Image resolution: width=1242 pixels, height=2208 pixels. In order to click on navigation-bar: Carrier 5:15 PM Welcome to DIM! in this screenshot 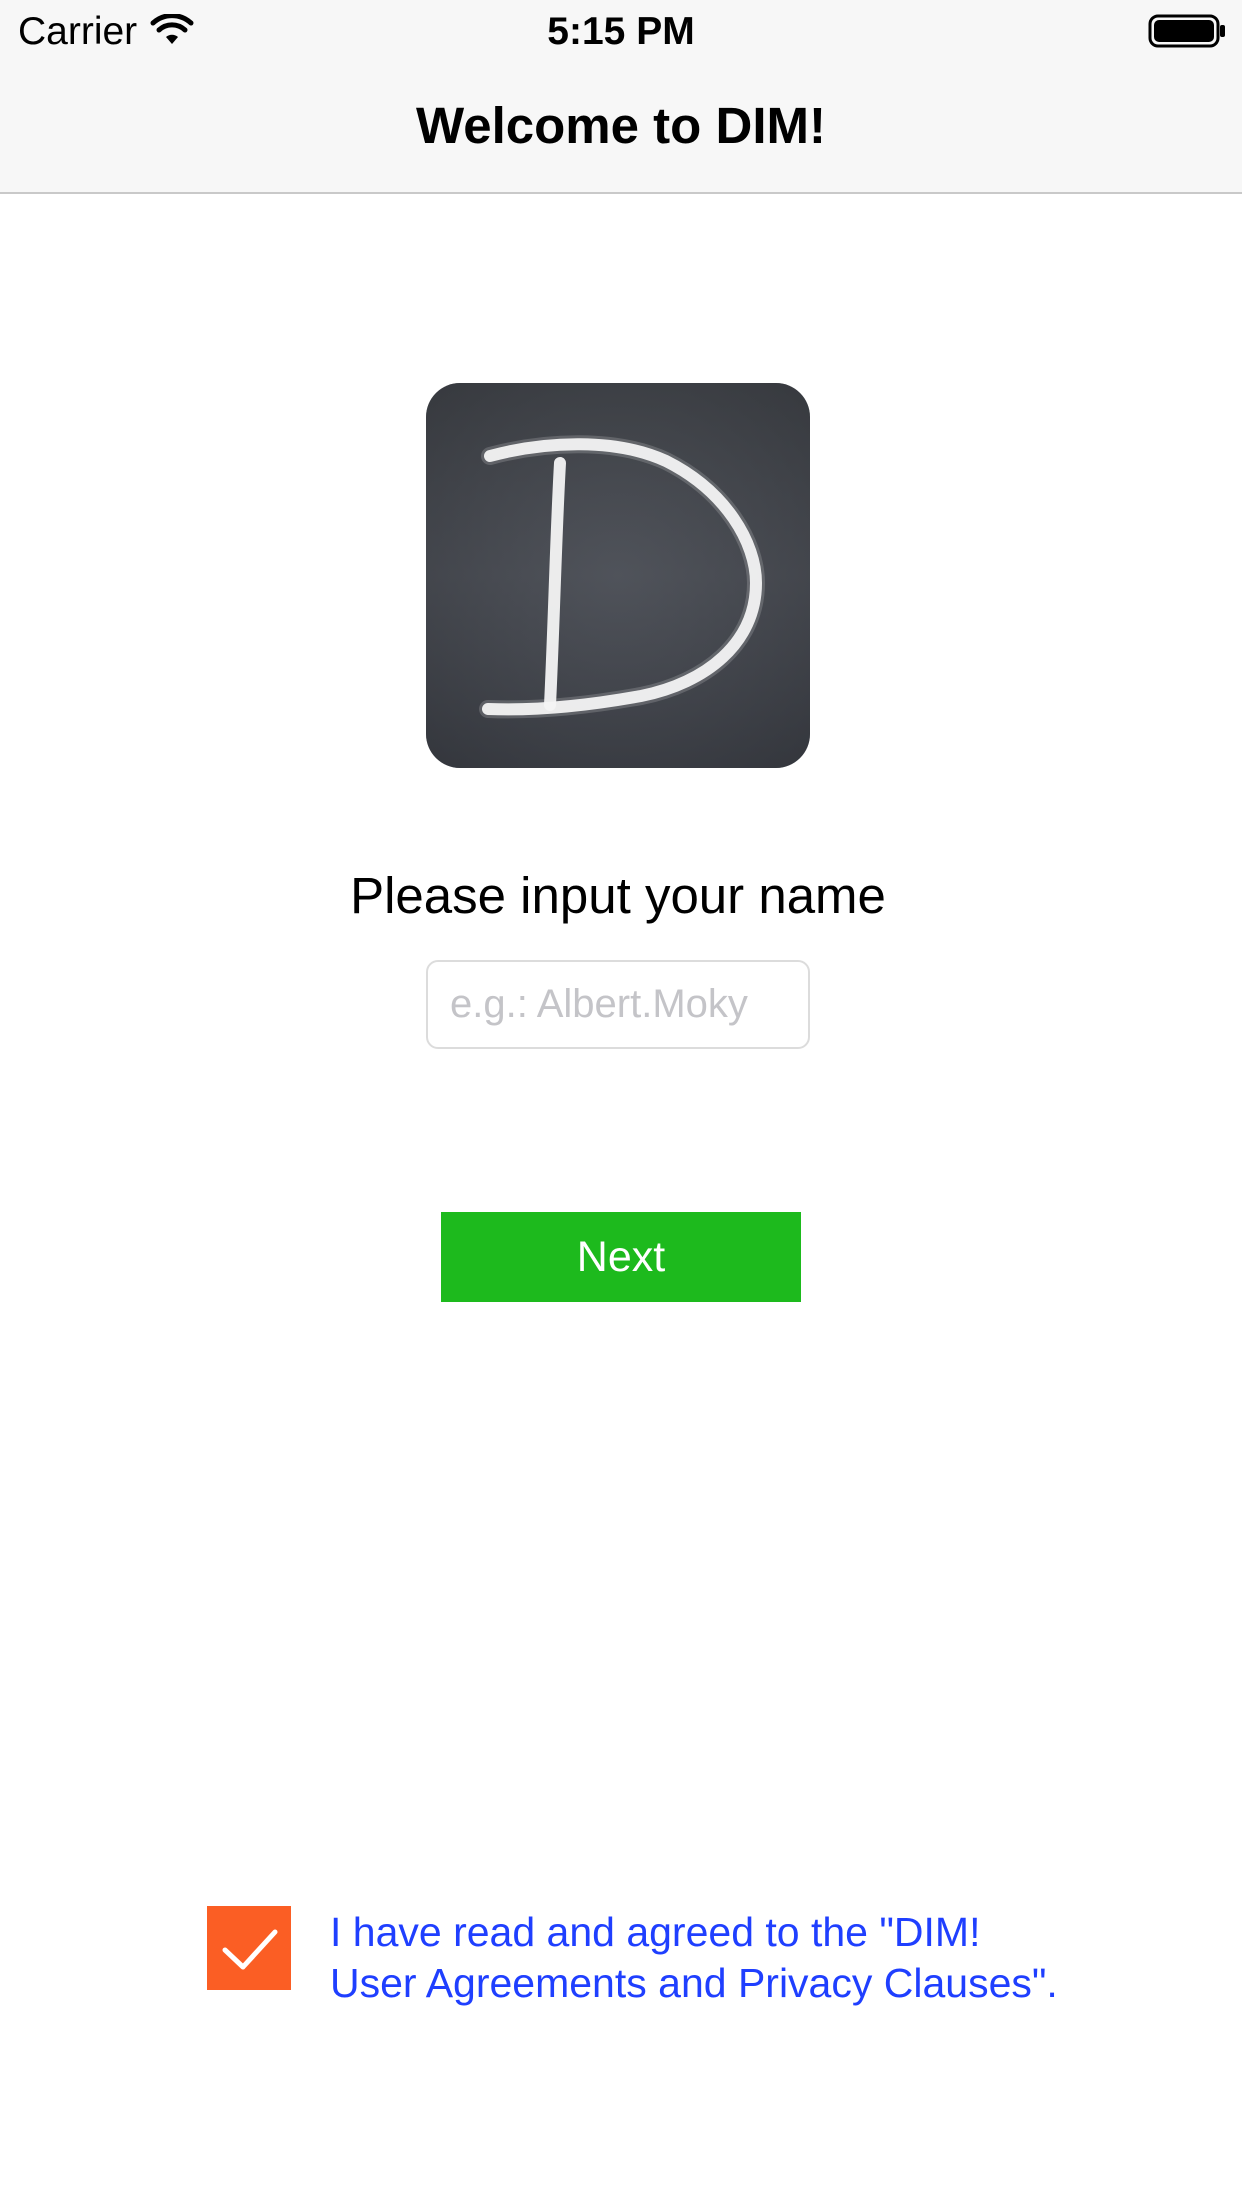, I will do `click(621, 97)`.